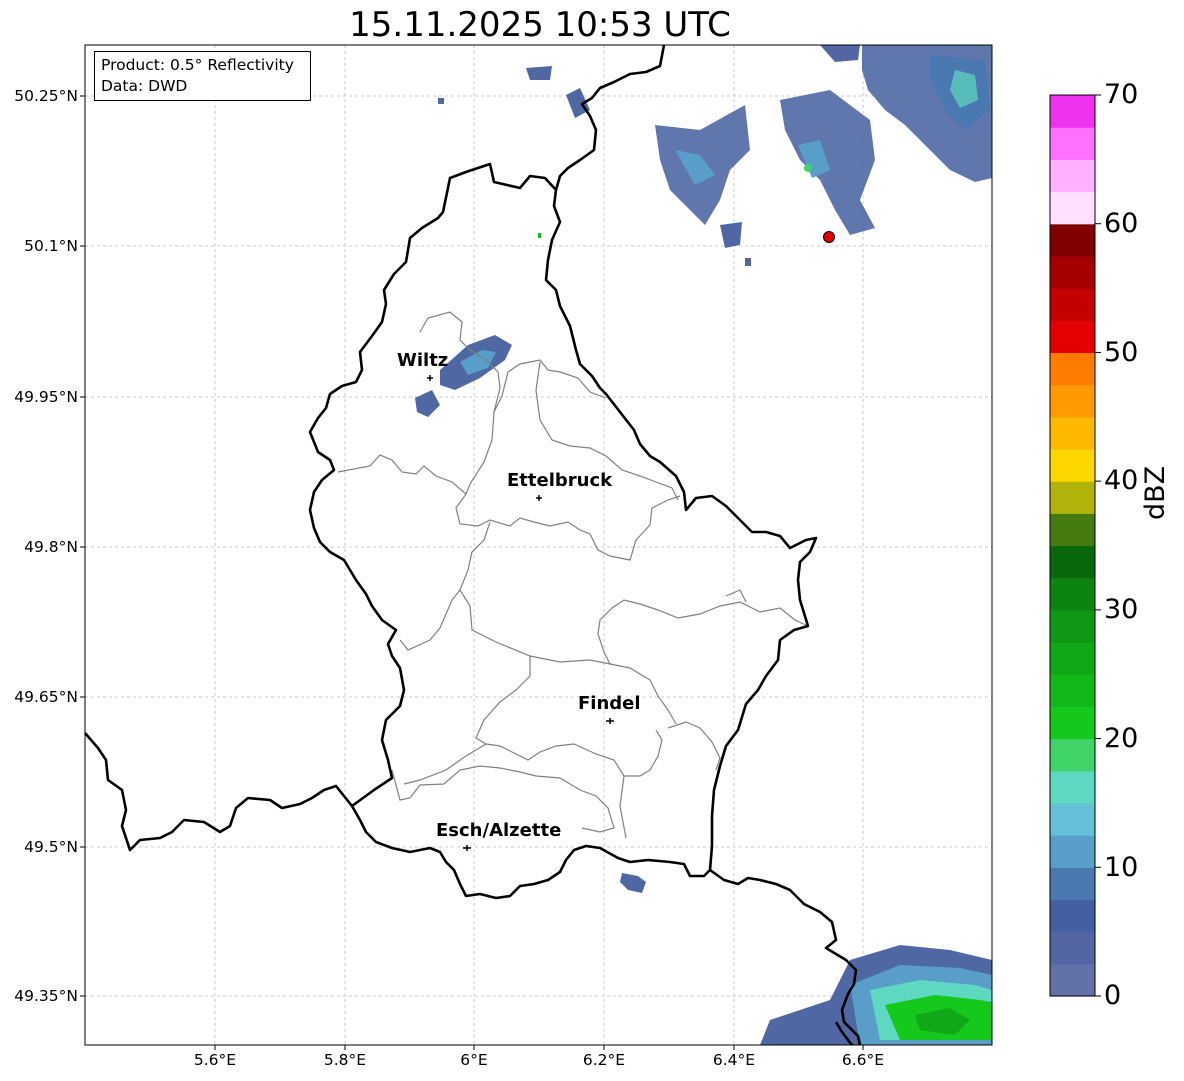 The width and height of the screenshot is (1184, 1081). What do you see at coordinates (1121, 94) in the screenshot?
I see `colorbar-tick-70: 70` at bounding box center [1121, 94].